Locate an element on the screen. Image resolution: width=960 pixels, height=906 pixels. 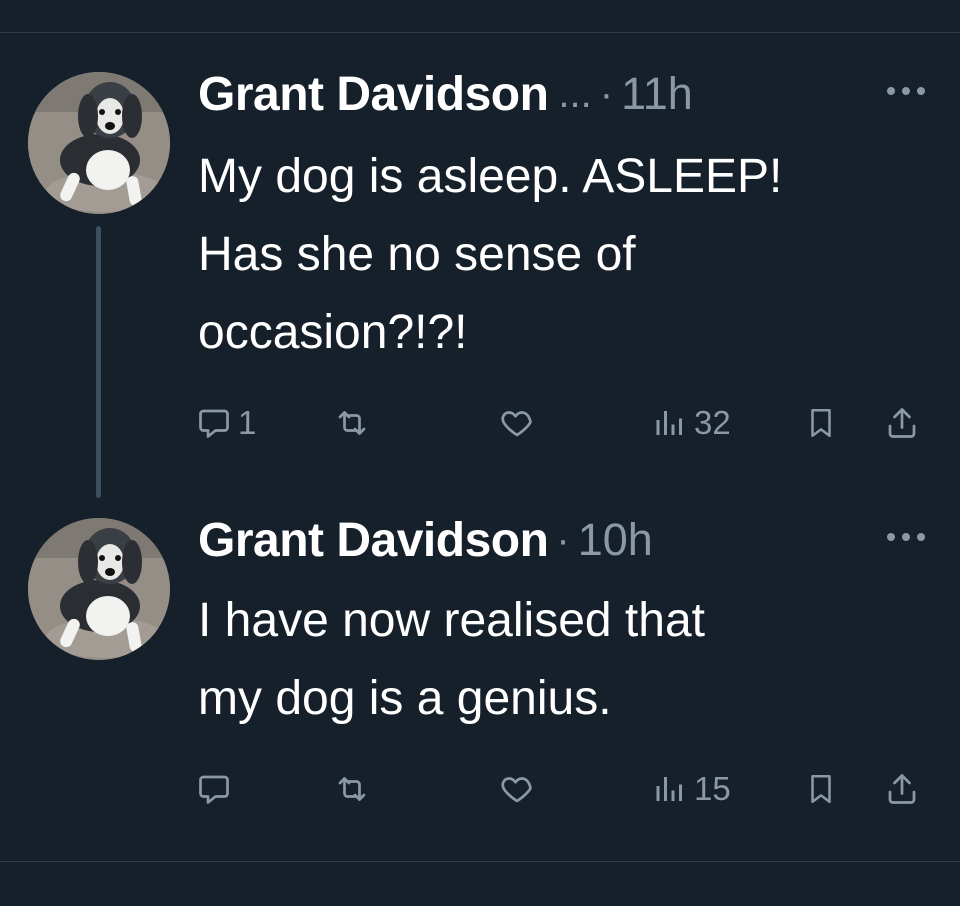
reply-button is located at coordinates (217, 789).